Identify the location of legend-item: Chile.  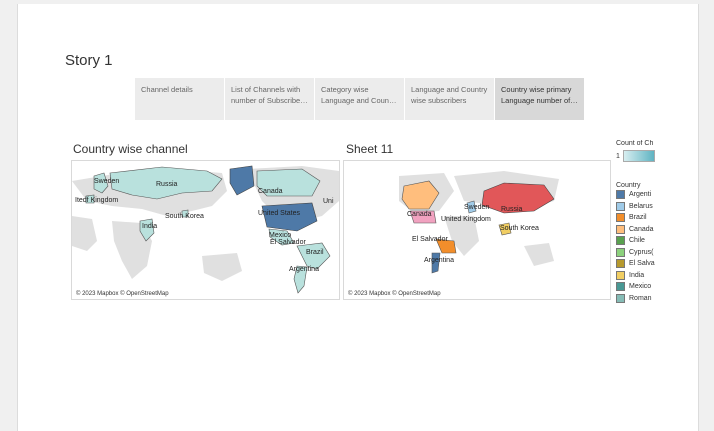
(636, 241).